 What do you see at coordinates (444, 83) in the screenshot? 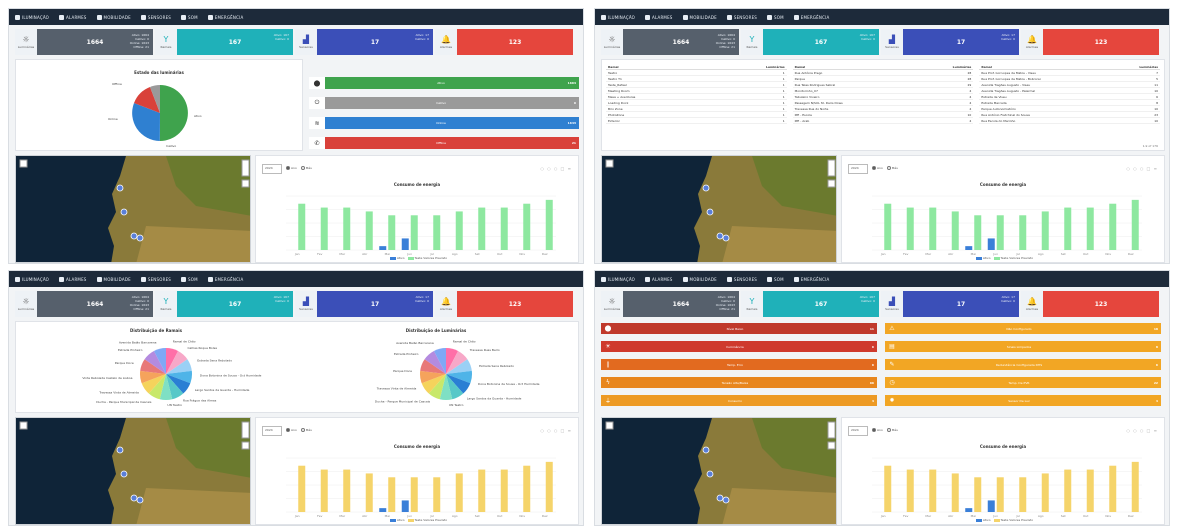
I see `status-bar: ⬤ Ativo 1664` at bounding box center [444, 83].